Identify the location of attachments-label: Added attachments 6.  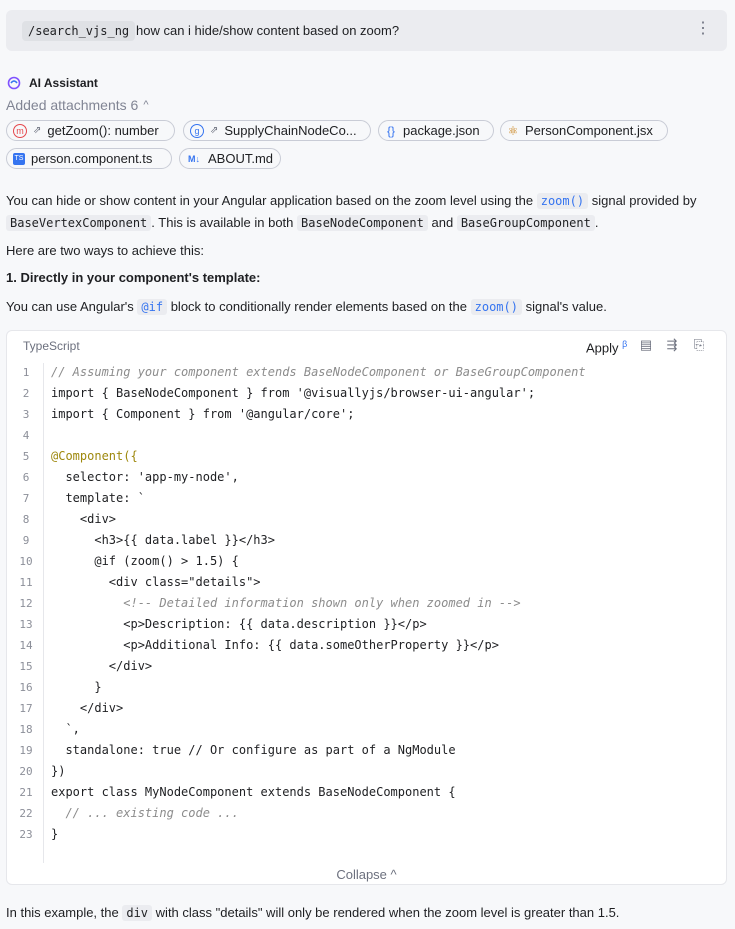
(72, 105).